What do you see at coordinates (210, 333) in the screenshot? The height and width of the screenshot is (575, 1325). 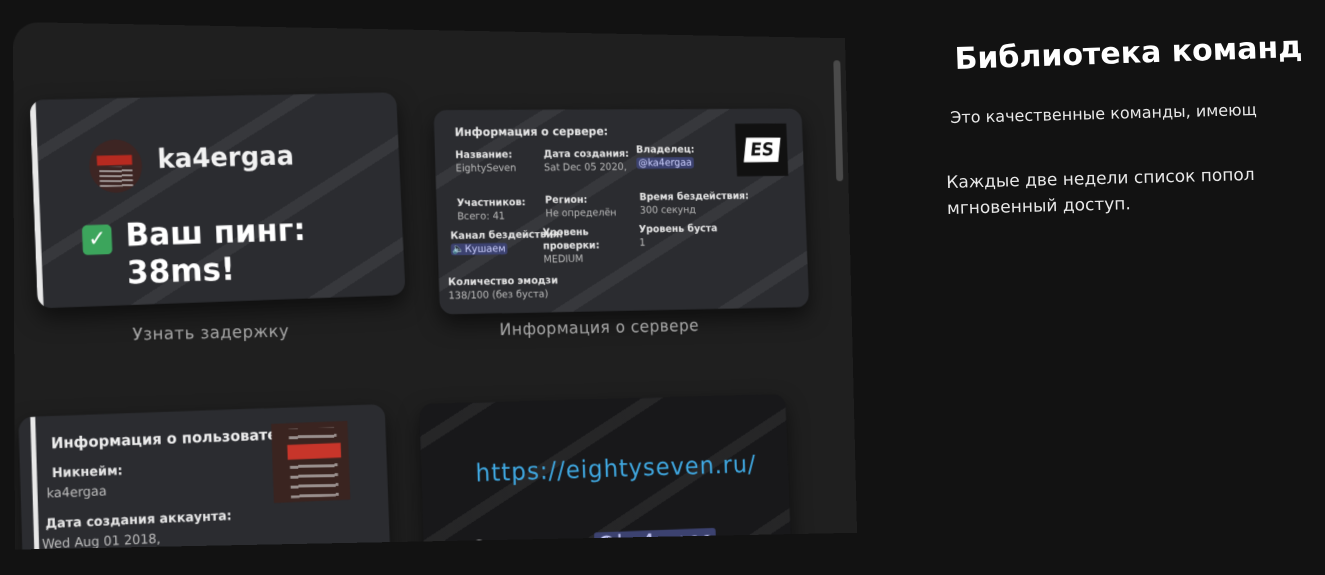 I see `ping-caption: Узнать задержку` at bounding box center [210, 333].